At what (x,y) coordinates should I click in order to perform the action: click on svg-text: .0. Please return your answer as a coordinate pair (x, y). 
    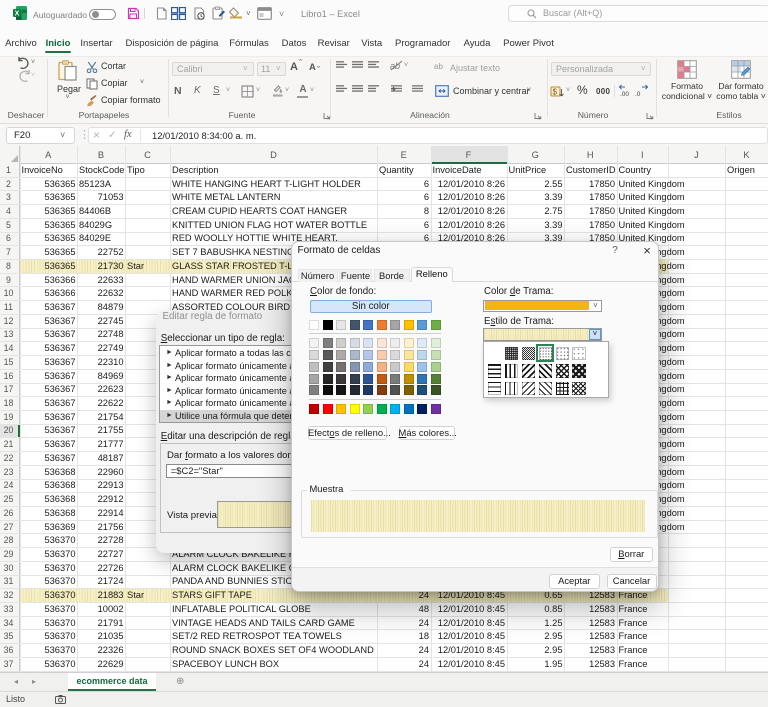
    Looking at the image, I should click on (638, 94).